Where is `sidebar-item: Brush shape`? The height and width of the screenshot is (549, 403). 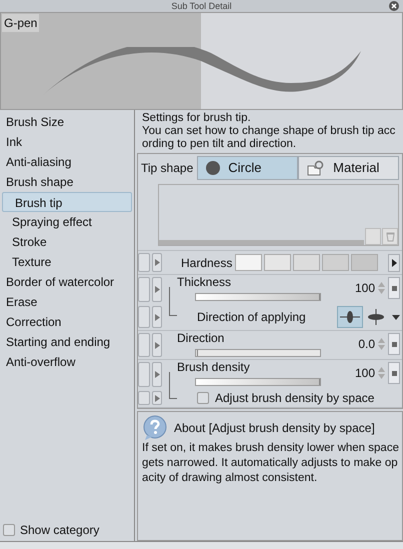
sidebar-item: Brush shape is located at coordinates (67, 182).